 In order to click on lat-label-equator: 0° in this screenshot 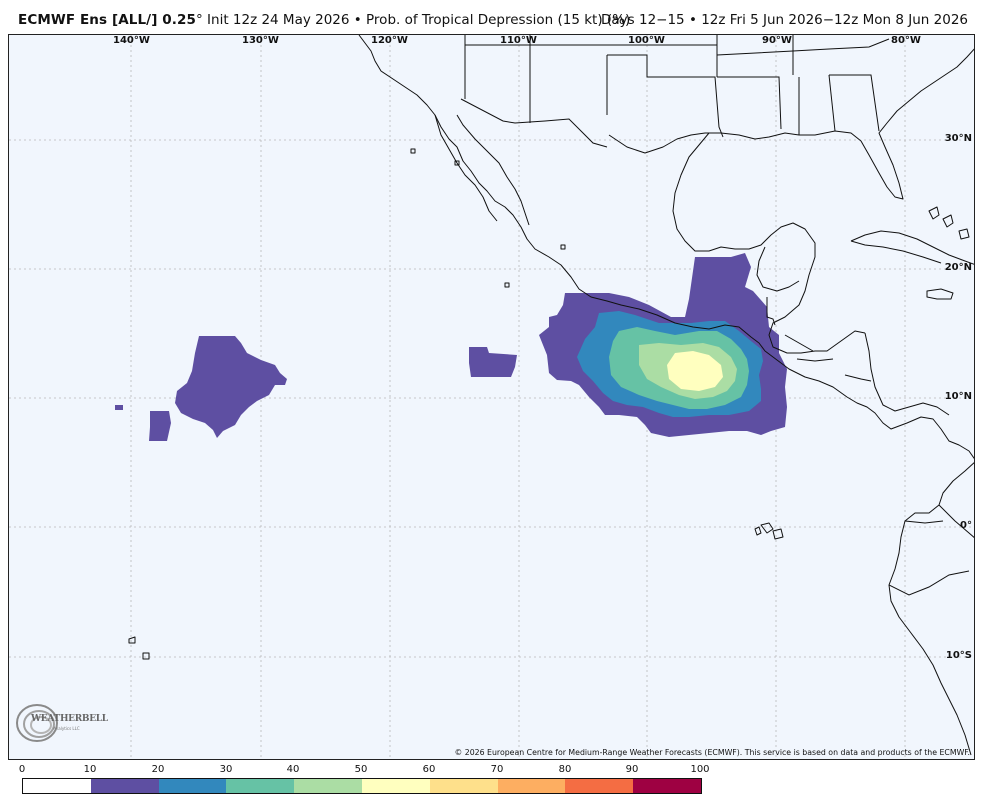, I will do `click(966, 525)`.